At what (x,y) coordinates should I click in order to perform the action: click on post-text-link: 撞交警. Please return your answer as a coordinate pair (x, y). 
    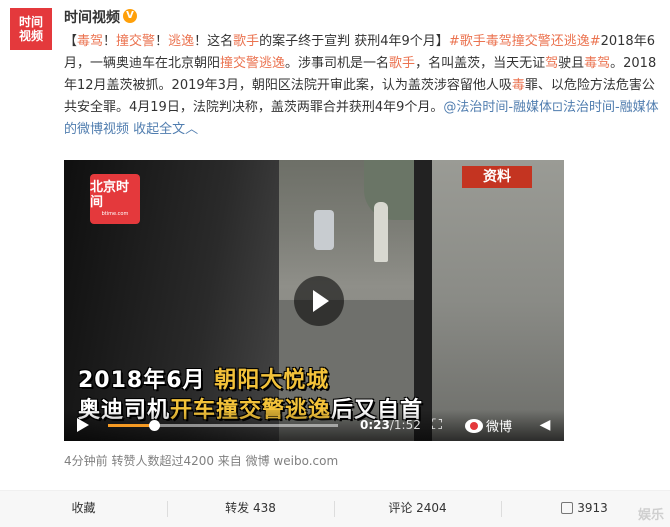
    Looking at the image, I should click on (135, 41).